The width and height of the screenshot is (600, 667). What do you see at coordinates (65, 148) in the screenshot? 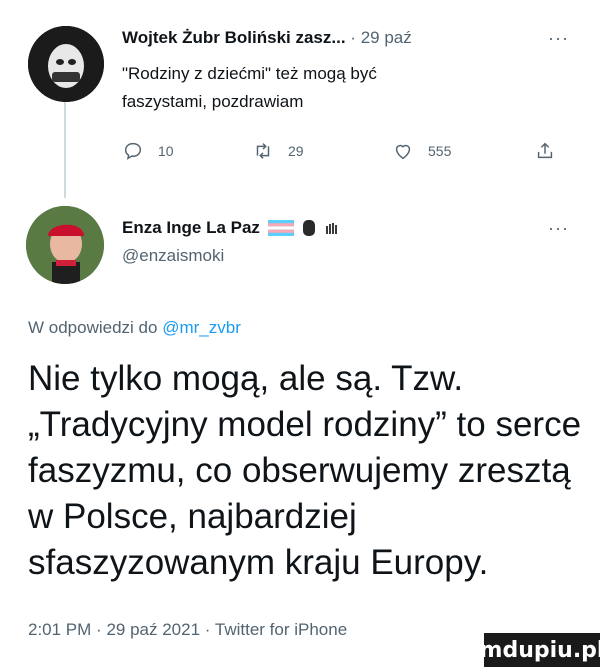
I see `thread-line` at bounding box center [65, 148].